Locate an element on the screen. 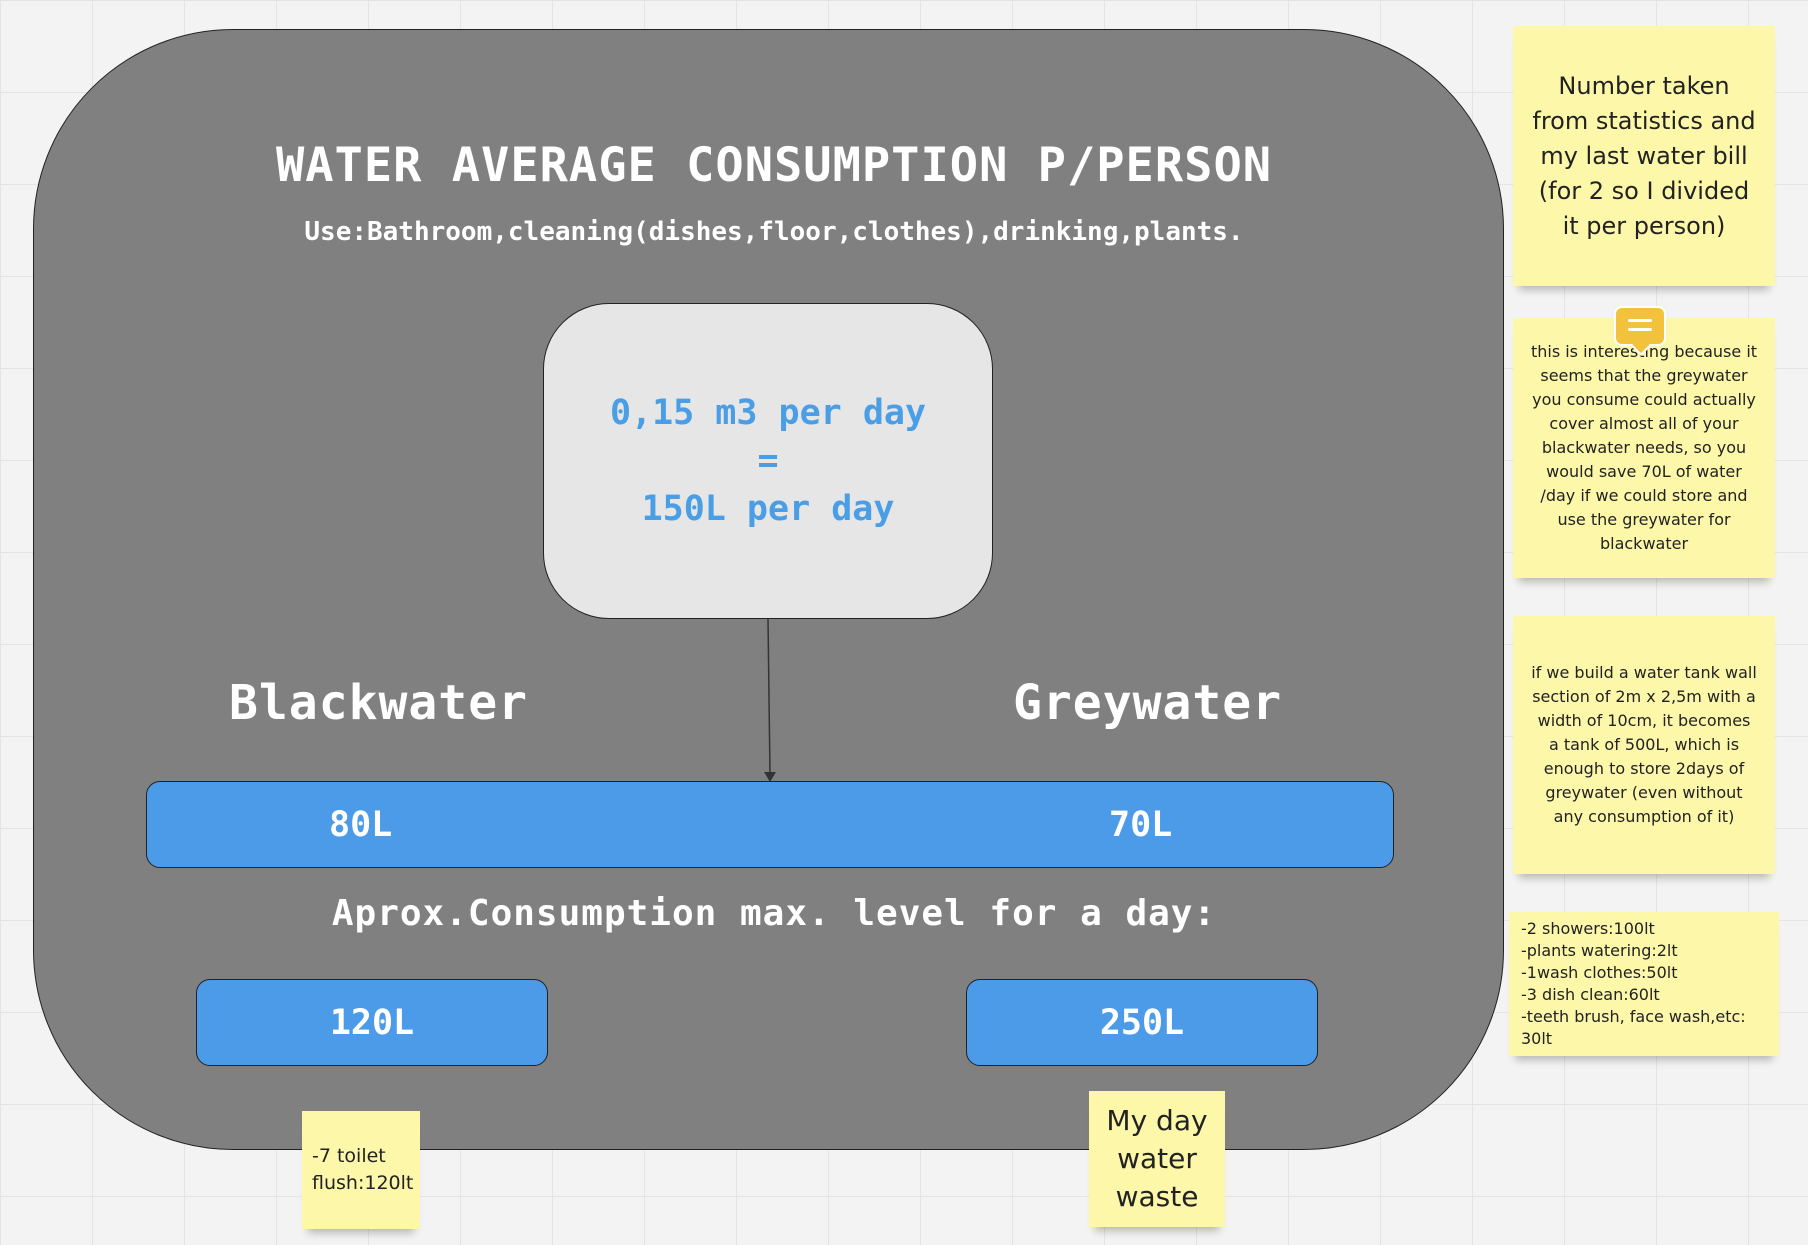  consumption-m3: 0,15 m3 per day is located at coordinates (768, 413).